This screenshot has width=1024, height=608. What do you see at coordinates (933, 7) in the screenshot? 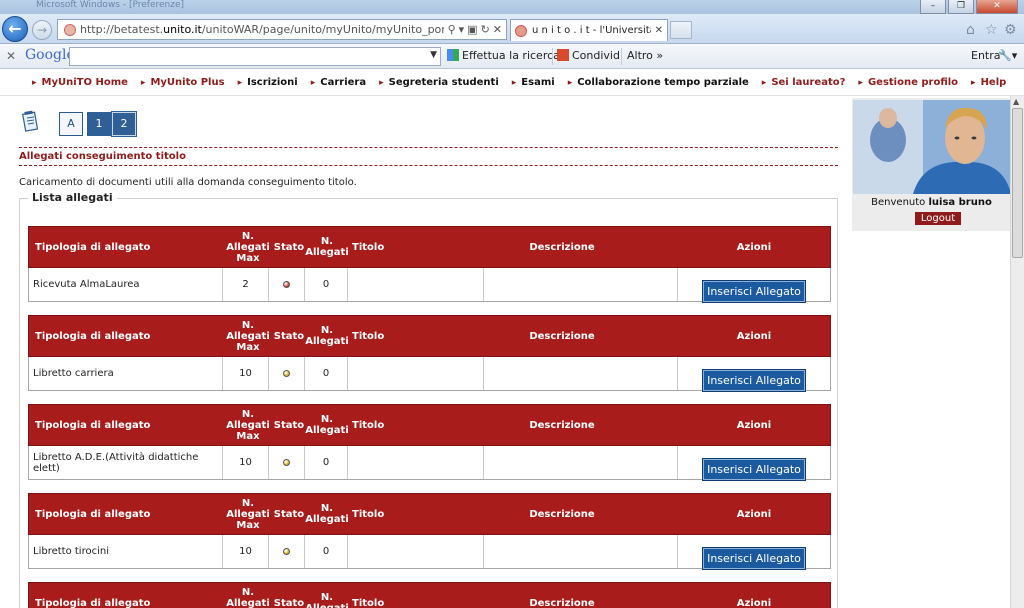
I see `minimize-button: –` at bounding box center [933, 7].